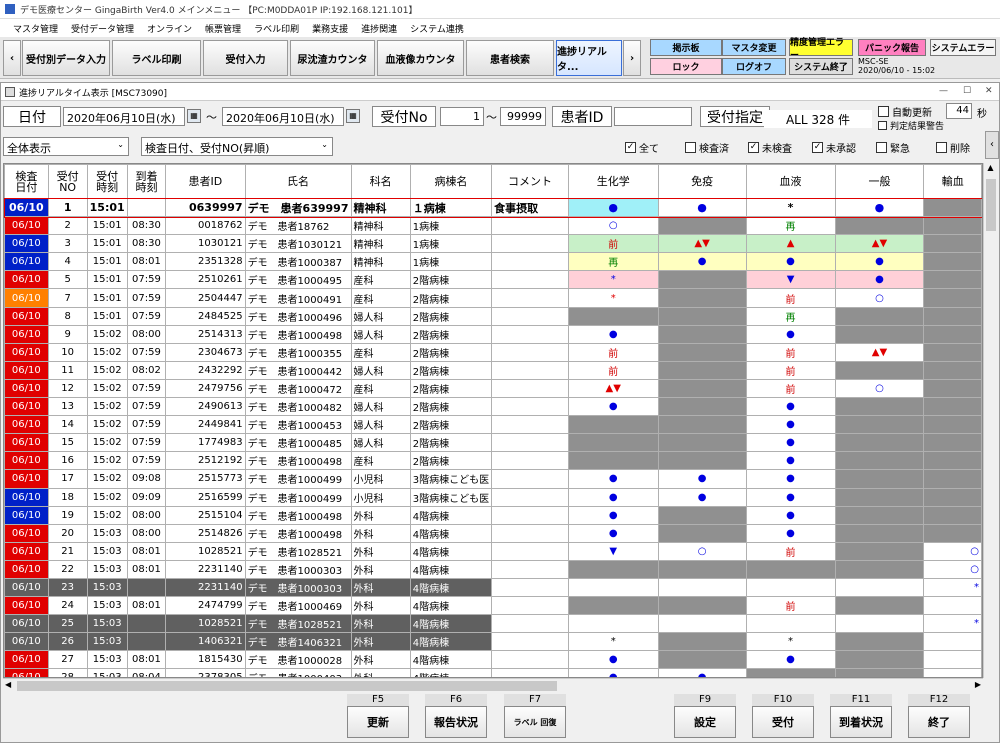 Image resolution: width=1000 pixels, height=743 pixels. Describe the element at coordinates (67, 533) in the screenshot. I see `cell-1: 20` at that location.